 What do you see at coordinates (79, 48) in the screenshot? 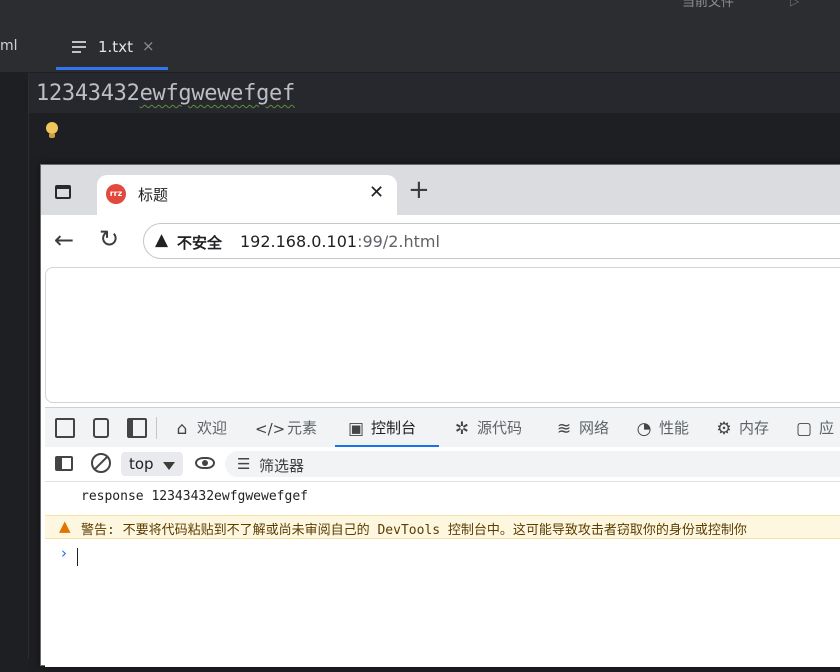
I see `text-file-icon` at bounding box center [79, 48].